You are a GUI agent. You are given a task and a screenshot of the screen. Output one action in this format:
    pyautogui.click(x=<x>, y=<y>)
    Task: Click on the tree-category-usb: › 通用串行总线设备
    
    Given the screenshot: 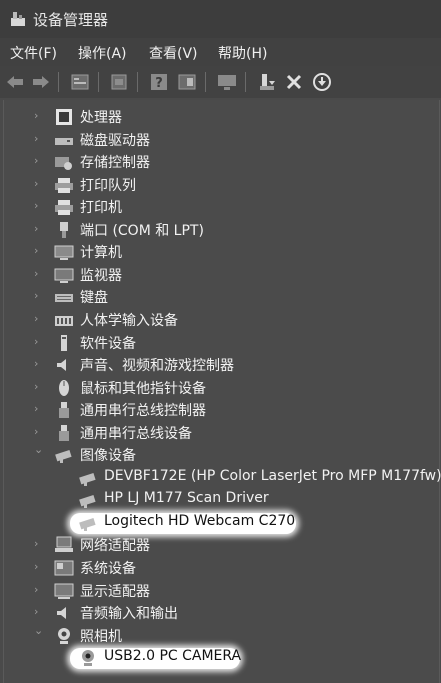 What is the action you would take?
    pyautogui.click(x=221, y=433)
    